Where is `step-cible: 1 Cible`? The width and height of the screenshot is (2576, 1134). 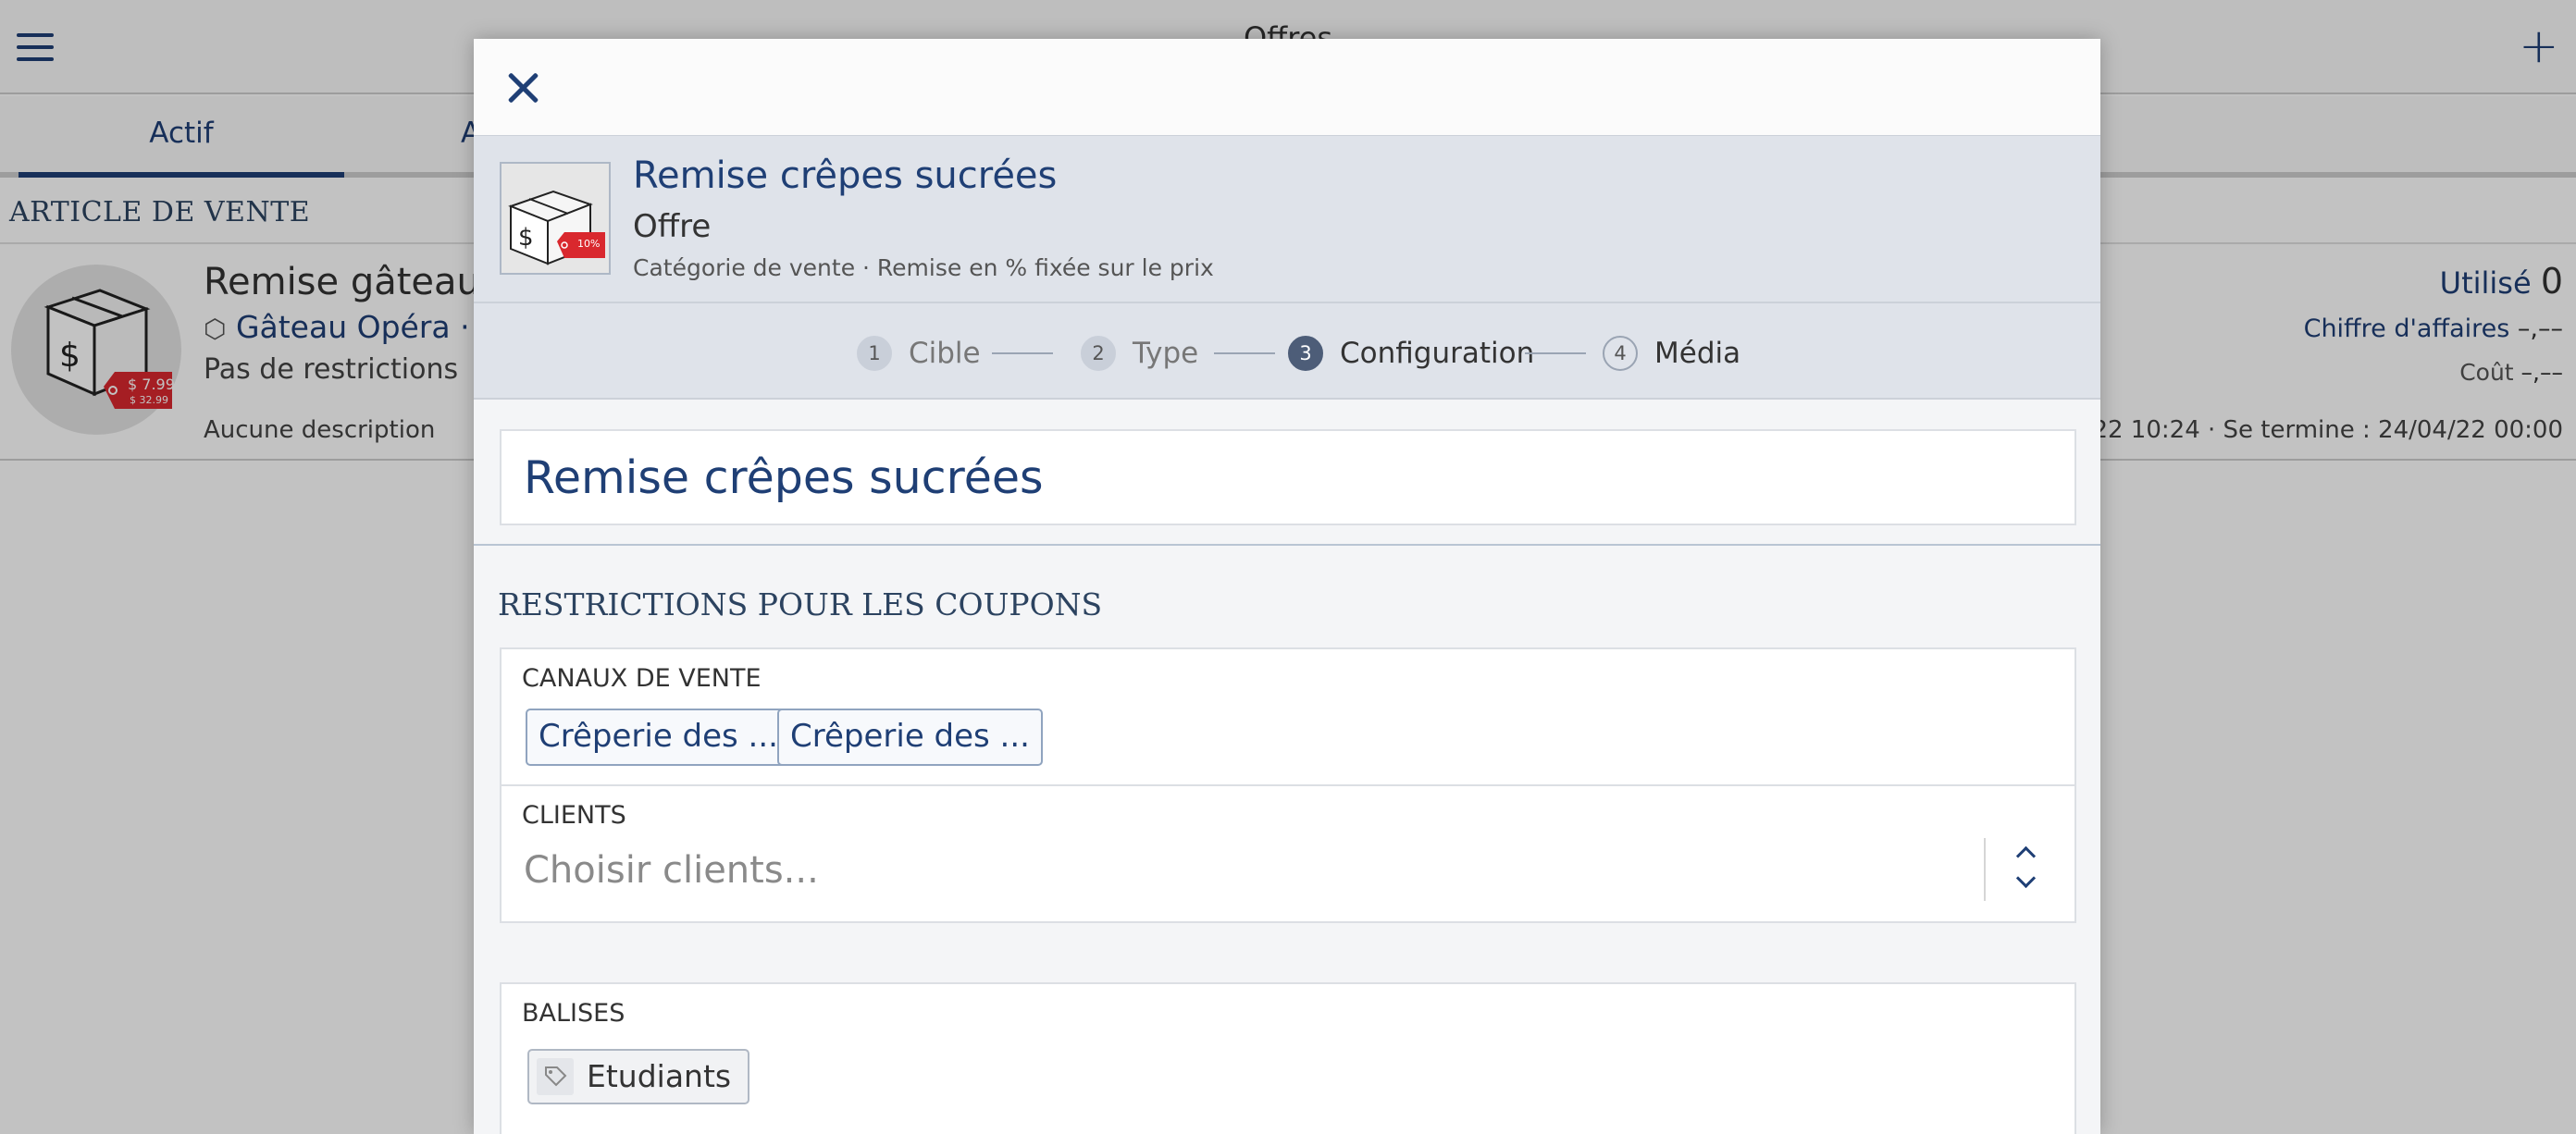
step-cible: 1 Cible is located at coordinates (919, 353).